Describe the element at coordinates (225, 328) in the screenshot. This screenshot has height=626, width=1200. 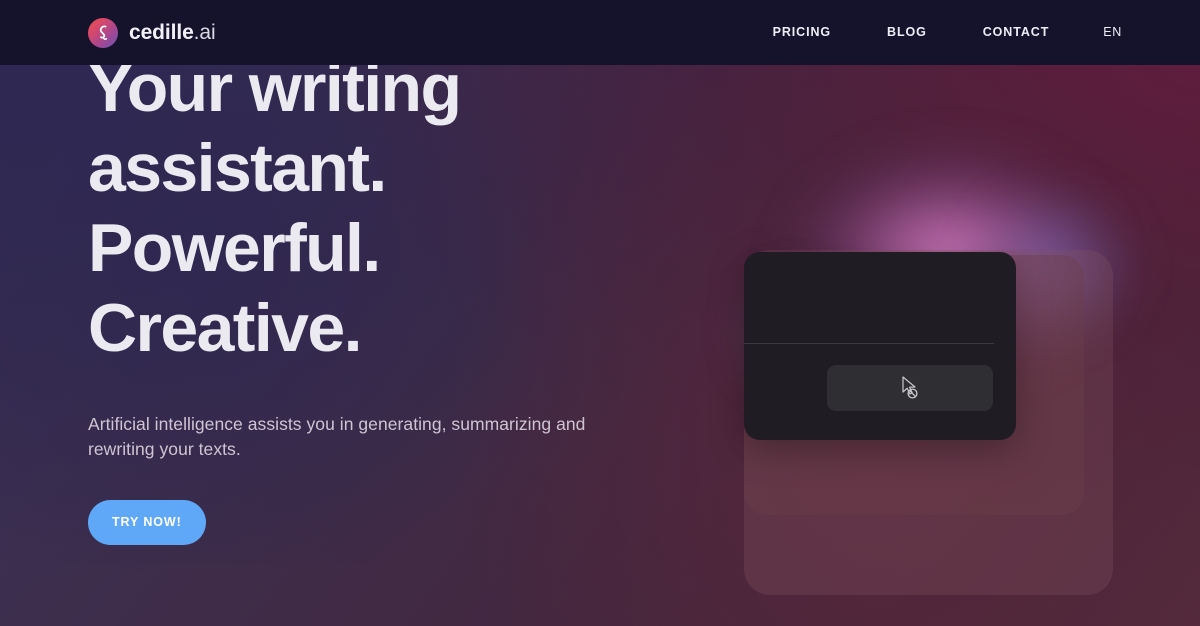
I see `headline-line-4: Creative.` at that location.